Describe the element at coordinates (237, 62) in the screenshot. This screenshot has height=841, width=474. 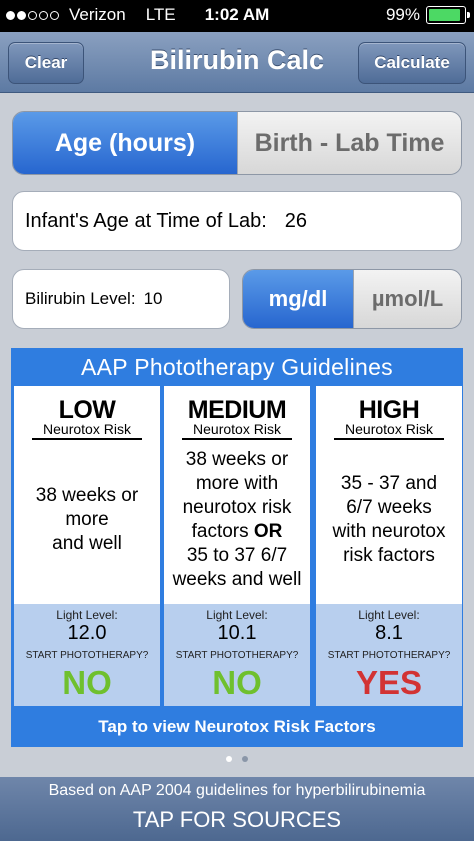
I see `navigation-bar: Clear Bilirubin Calc Calculate` at that location.